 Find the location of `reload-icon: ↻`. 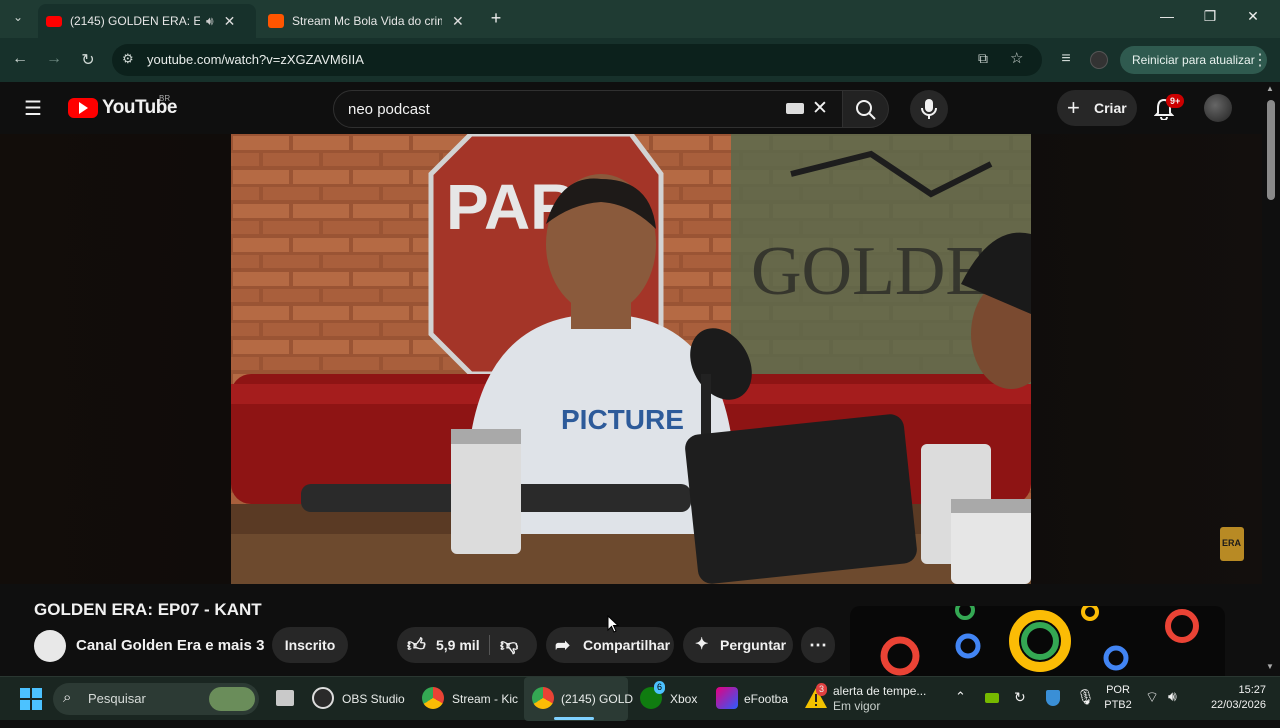

reload-icon: ↻ is located at coordinates (88, 60).